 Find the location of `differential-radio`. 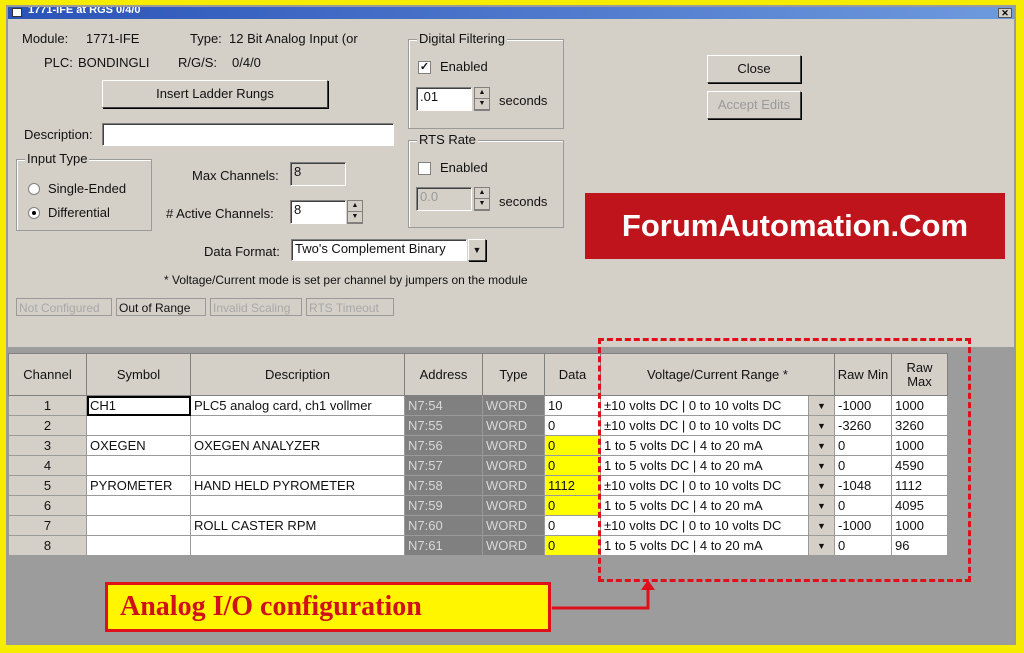

differential-radio is located at coordinates (34, 213).